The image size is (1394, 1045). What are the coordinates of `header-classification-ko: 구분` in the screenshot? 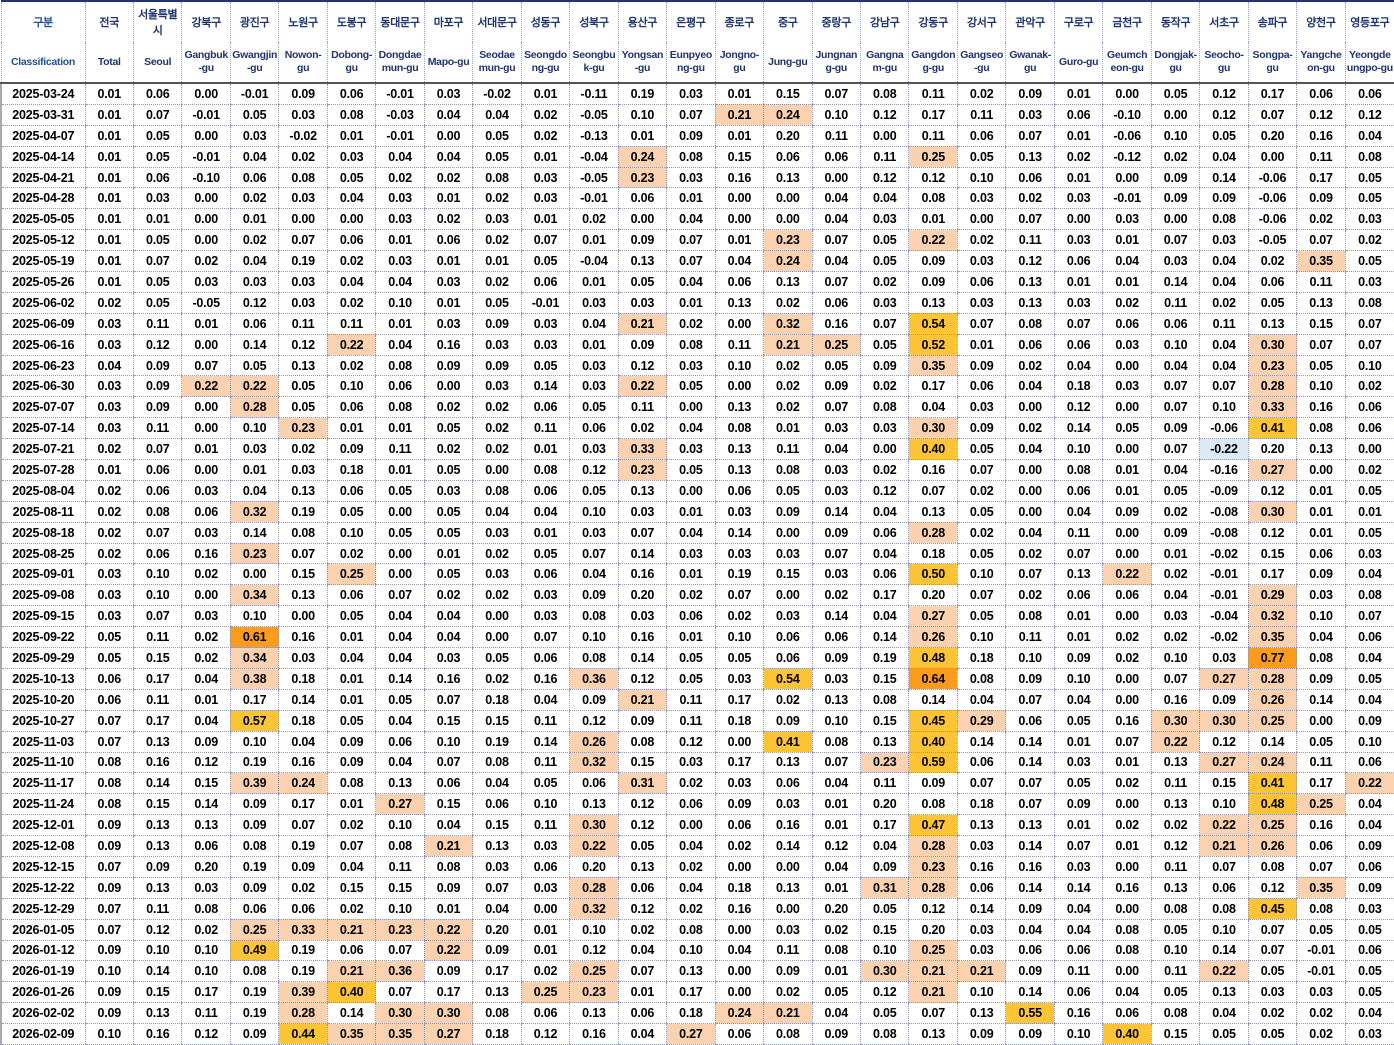 It's located at (43, 21).